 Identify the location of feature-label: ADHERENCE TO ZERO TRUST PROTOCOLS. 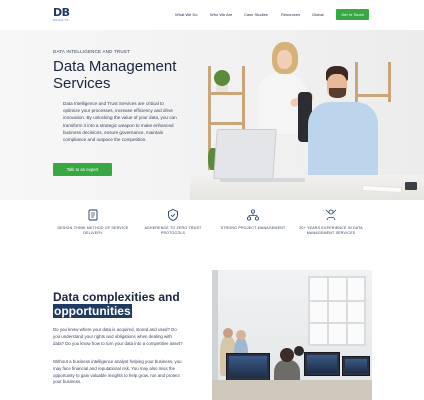
(173, 230).